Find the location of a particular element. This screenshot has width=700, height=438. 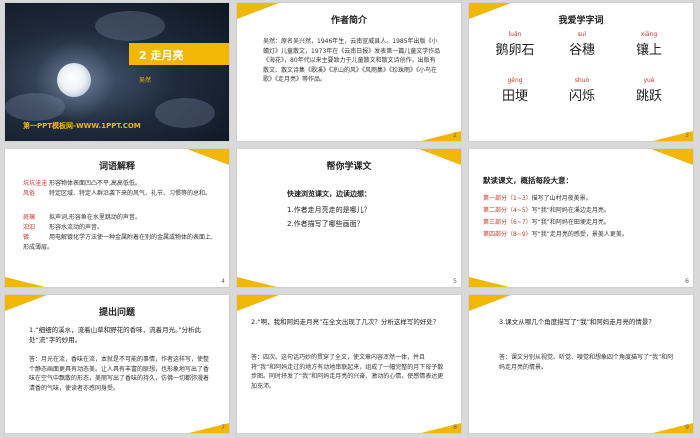

page-number: 5 is located at coordinates (455, 281).